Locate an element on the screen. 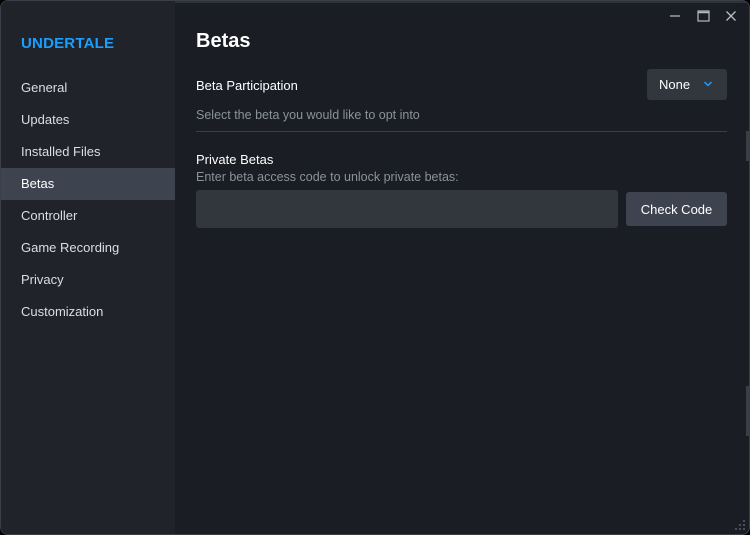  section-divider is located at coordinates (461, 131).